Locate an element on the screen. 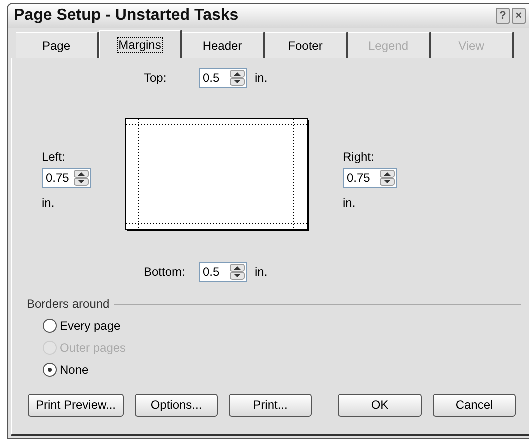  dialog-button: Cancel is located at coordinates (474, 405).